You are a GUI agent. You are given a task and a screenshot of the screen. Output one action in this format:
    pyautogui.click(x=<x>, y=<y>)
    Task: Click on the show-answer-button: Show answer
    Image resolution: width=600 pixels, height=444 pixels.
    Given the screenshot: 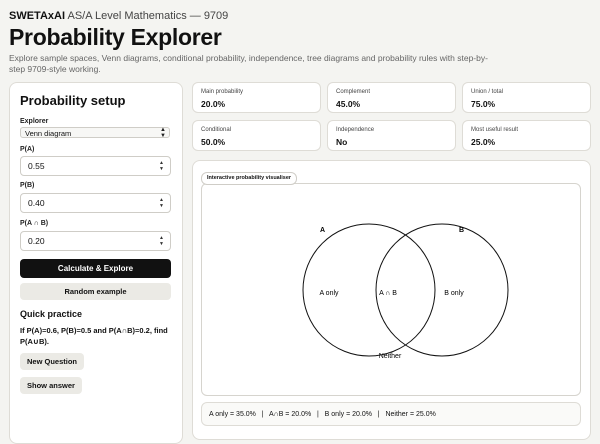 What is the action you would take?
    pyautogui.click(x=51, y=385)
    